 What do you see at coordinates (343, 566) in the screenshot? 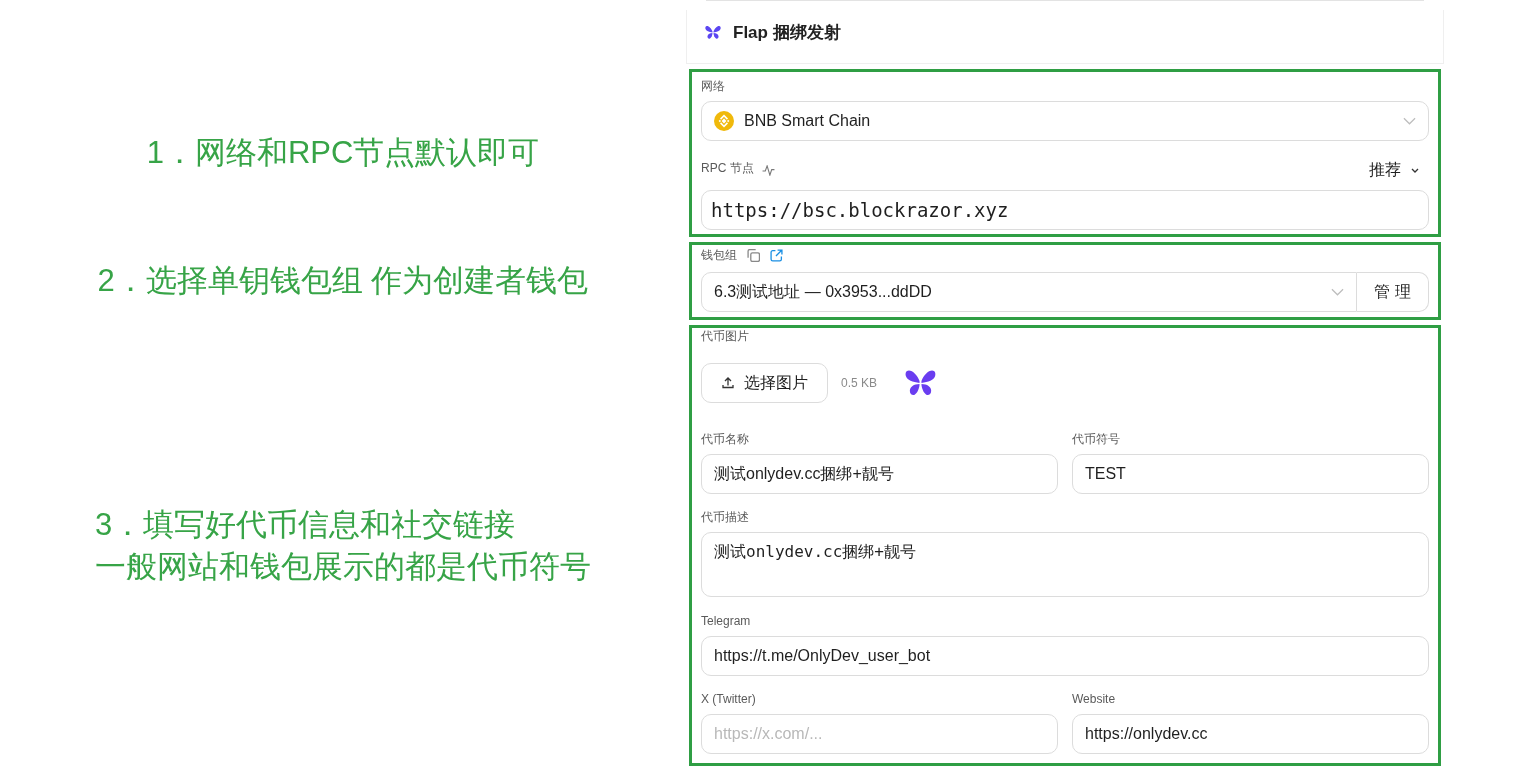
I see `annotation-text: 一般网站和钱包展示的都是代币符号` at bounding box center [343, 566].